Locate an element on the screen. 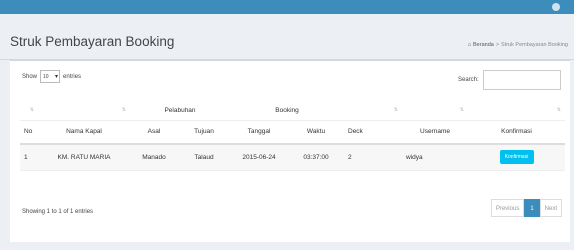  search-input is located at coordinates (521, 80).